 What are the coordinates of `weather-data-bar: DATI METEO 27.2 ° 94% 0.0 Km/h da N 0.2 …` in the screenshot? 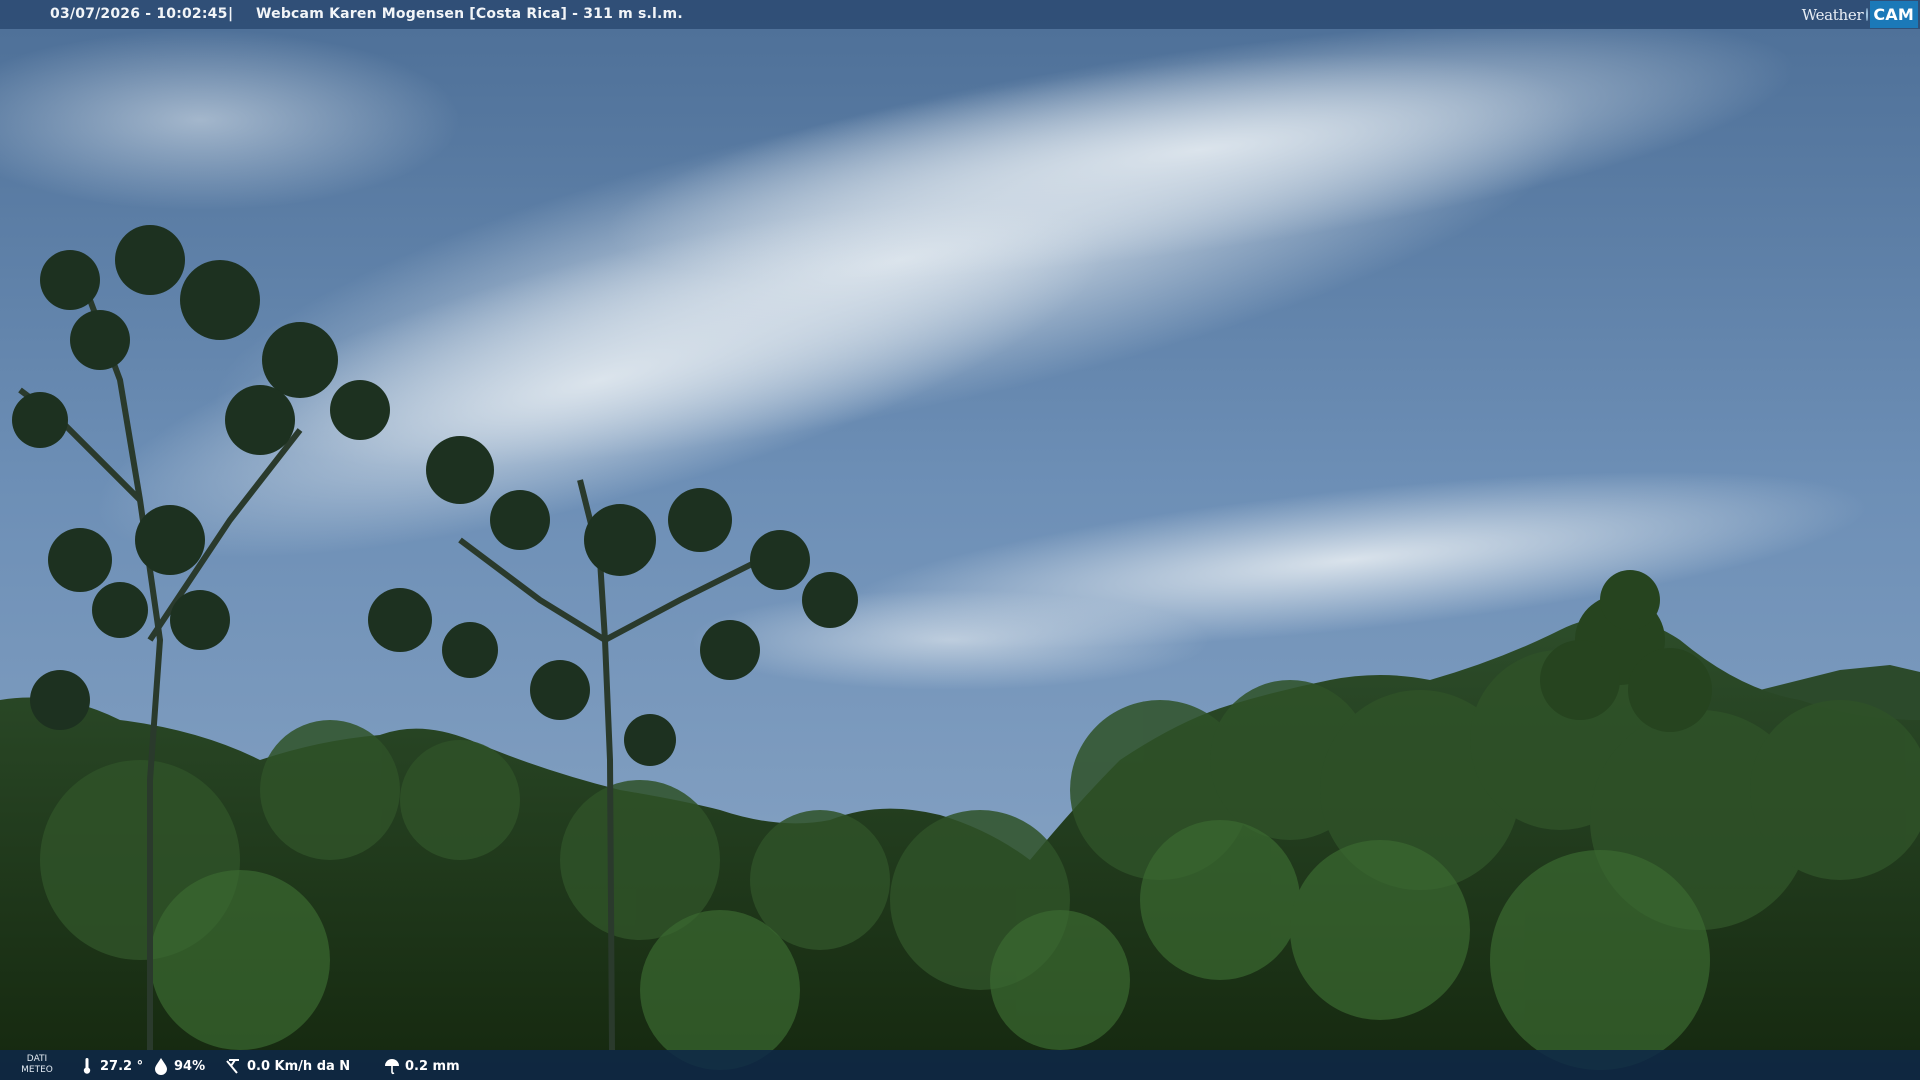 It's located at (960, 1065).